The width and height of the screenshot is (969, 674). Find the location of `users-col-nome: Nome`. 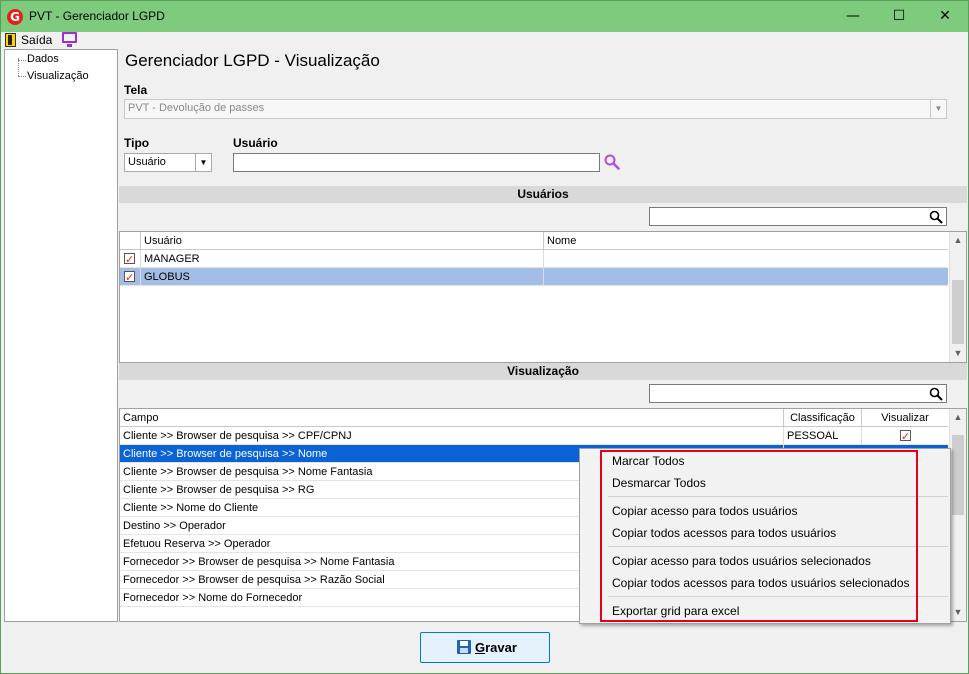

users-col-nome: Nome is located at coordinates (746, 241).